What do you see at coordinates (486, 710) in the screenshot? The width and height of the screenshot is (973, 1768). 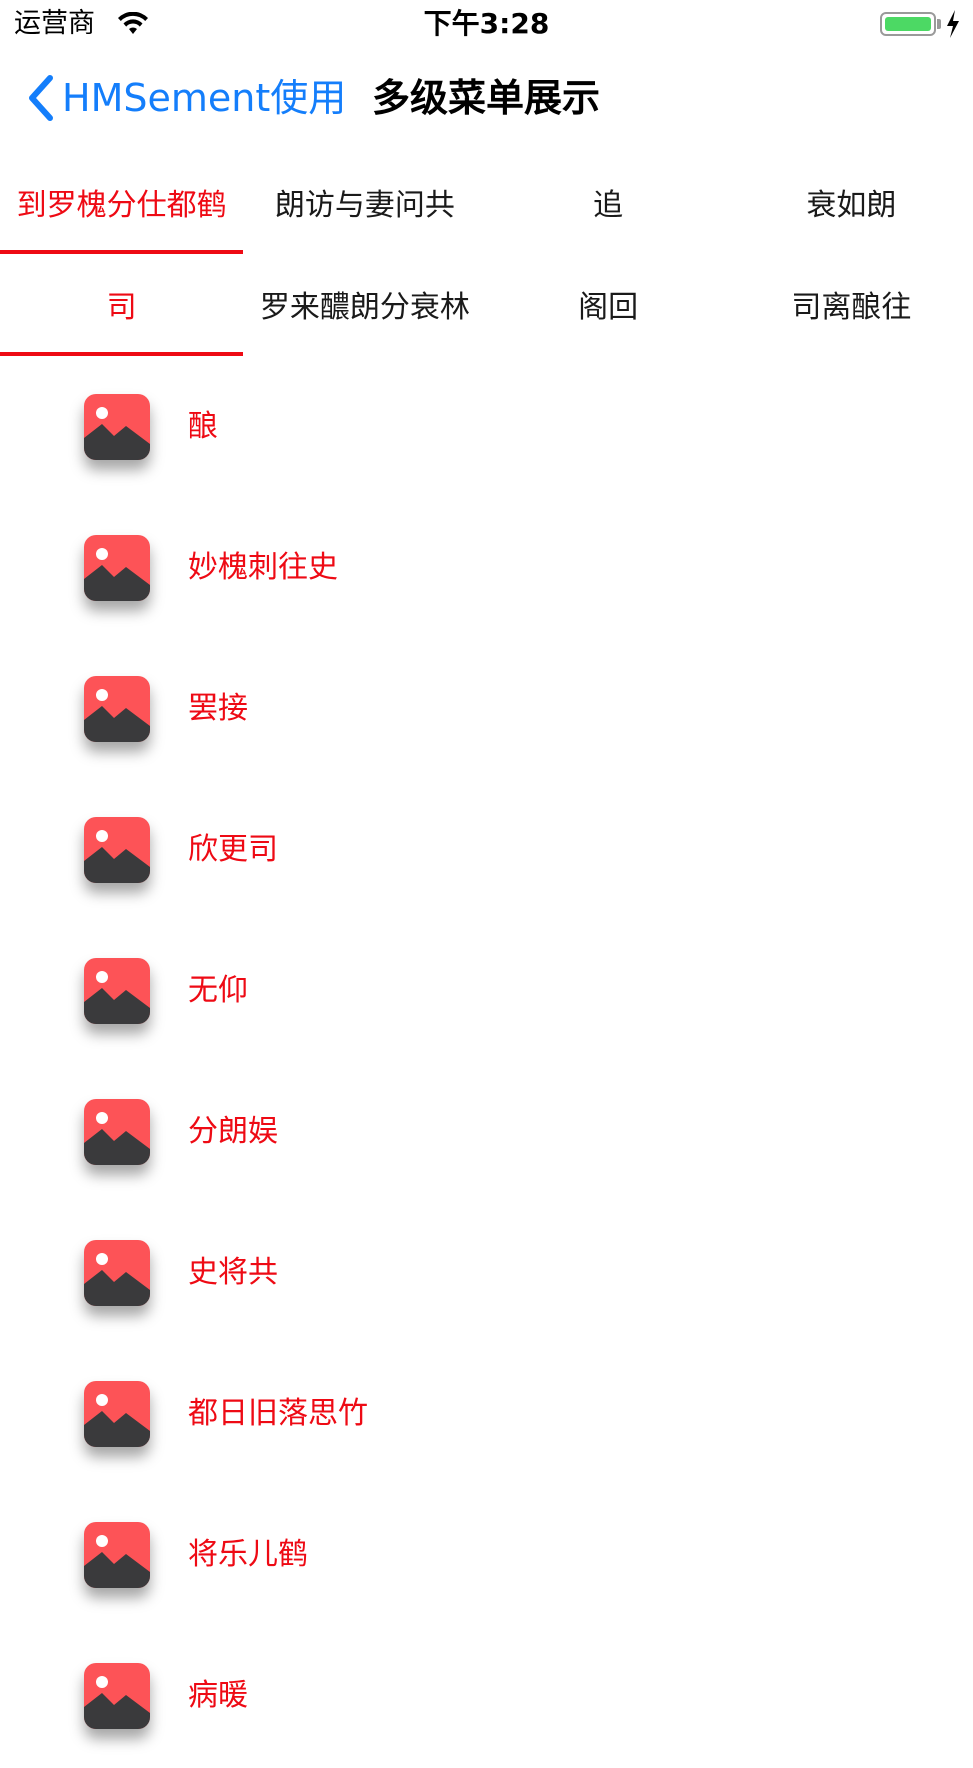 I see `list-item: 罢接` at bounding box center [486, 710].